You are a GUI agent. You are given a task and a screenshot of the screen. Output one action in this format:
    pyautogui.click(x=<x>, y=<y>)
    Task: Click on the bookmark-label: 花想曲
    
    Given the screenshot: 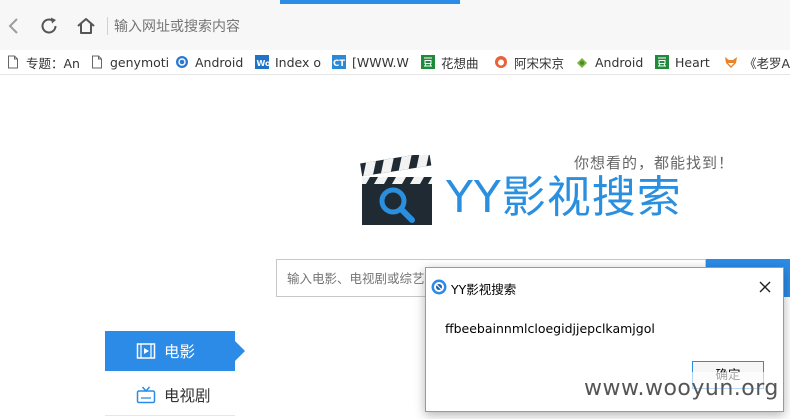 What is the action you would take?
    pyautogui.click(x=460, y=63)
    